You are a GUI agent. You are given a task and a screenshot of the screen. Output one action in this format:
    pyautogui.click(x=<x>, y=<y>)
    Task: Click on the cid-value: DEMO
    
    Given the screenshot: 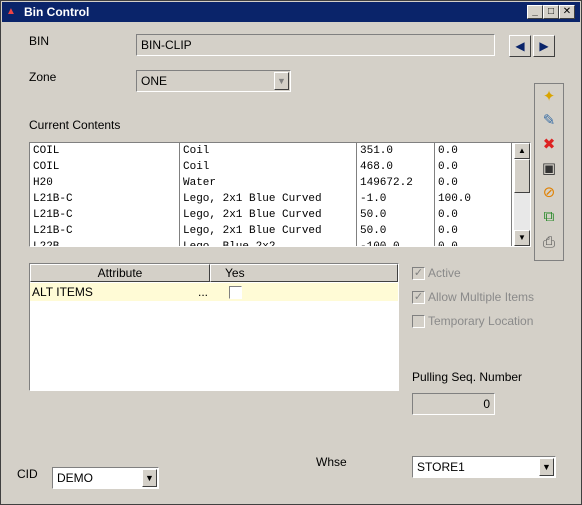 What is the action you would take?
    pyautogui.click(x=75, y=478)
    